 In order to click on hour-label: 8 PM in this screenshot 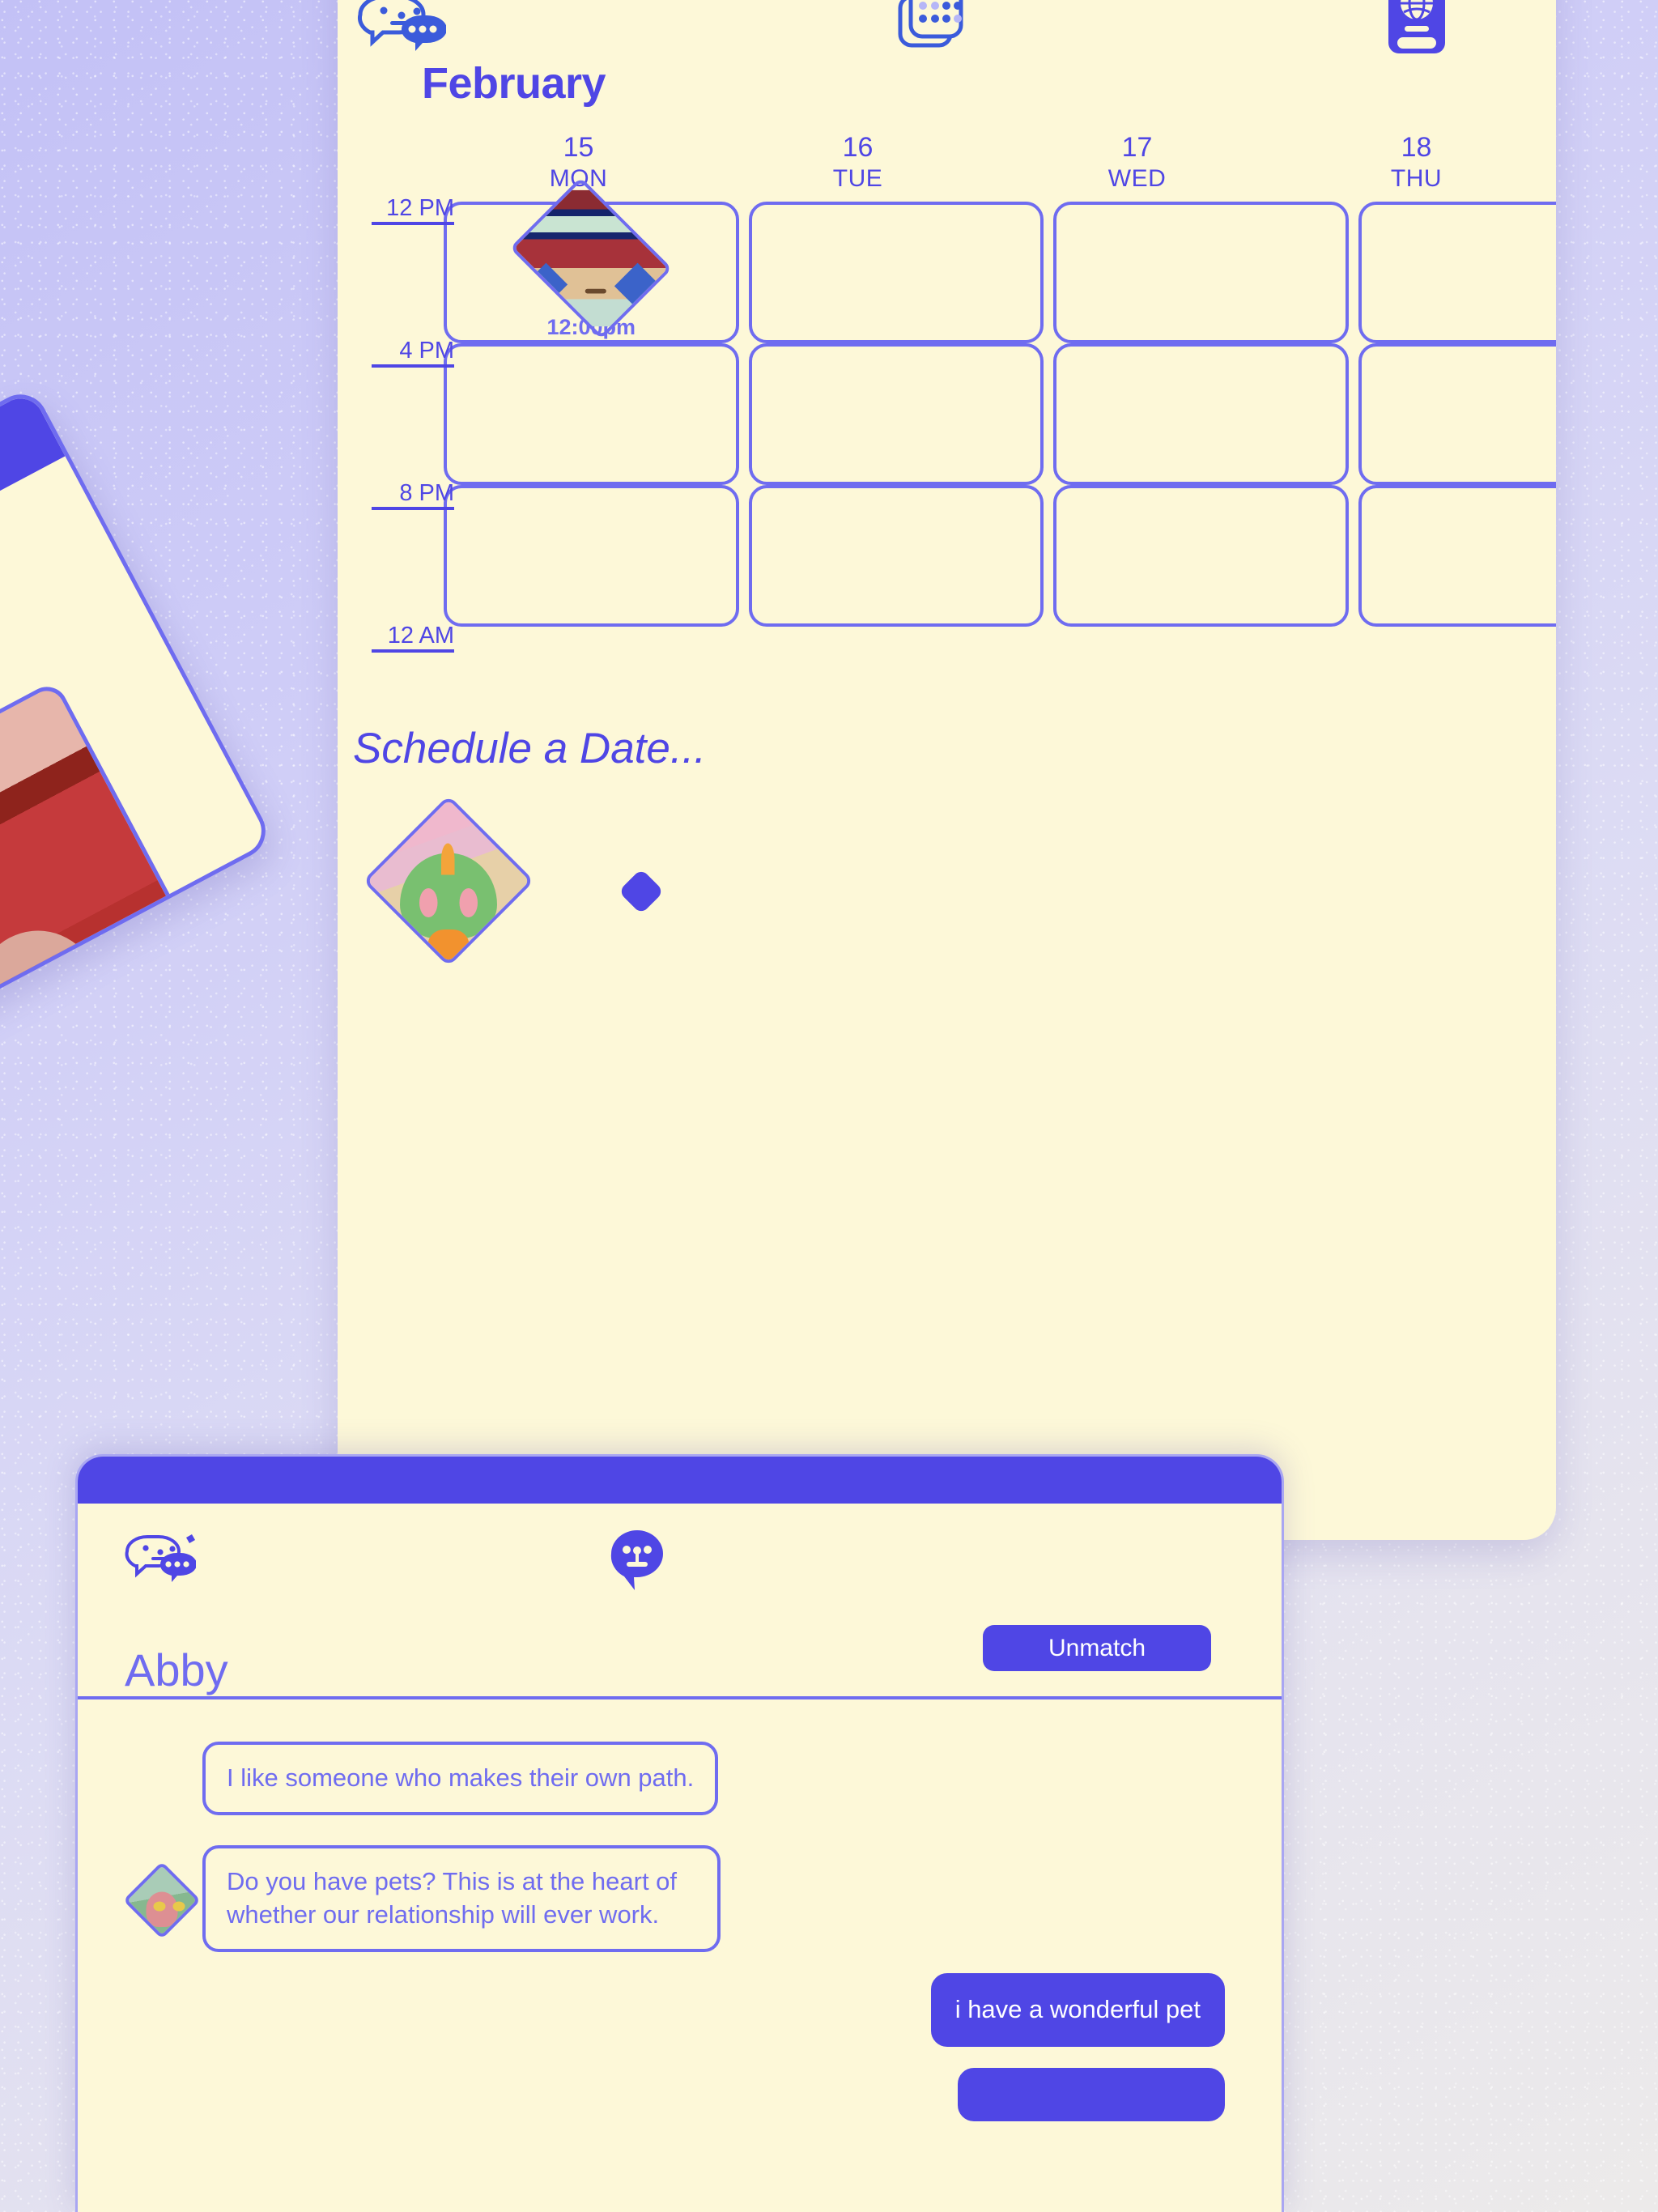, I will do `click(413, 496)`.